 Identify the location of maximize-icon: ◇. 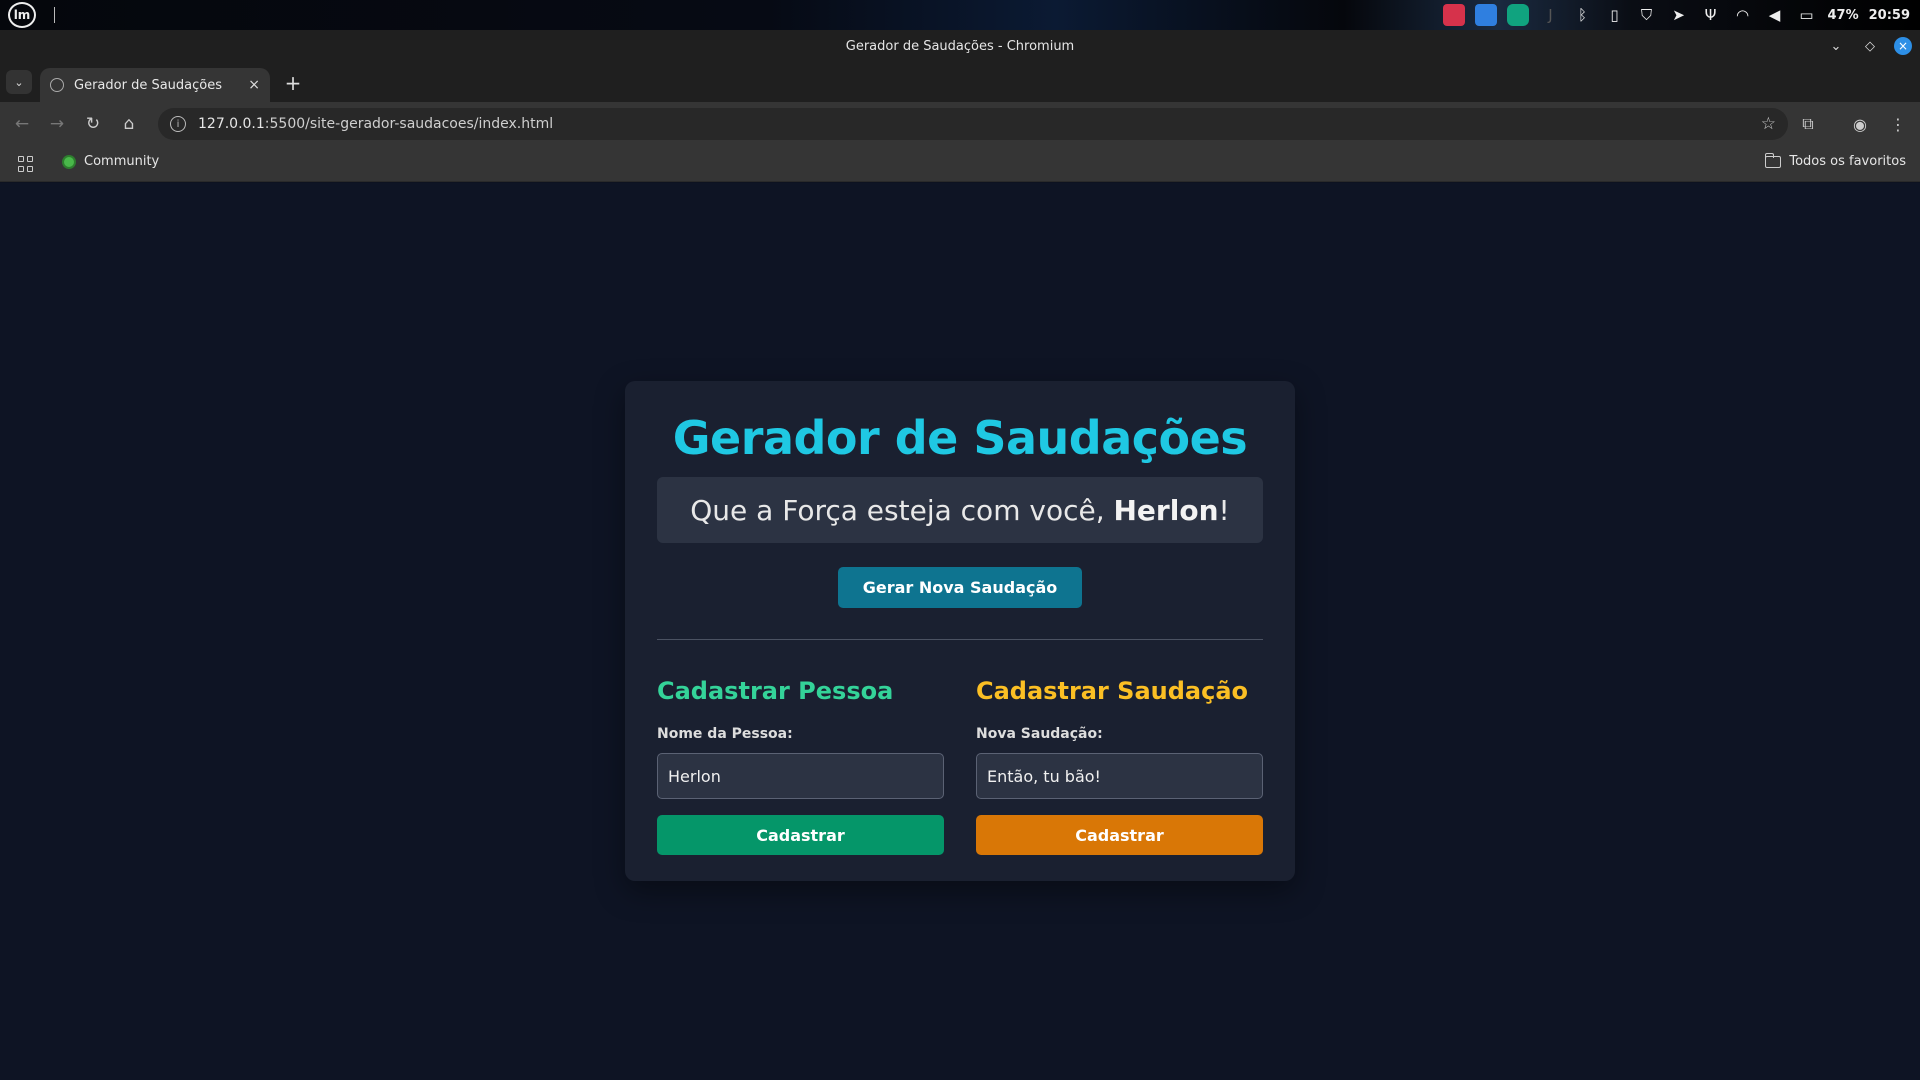
(1870, 46).